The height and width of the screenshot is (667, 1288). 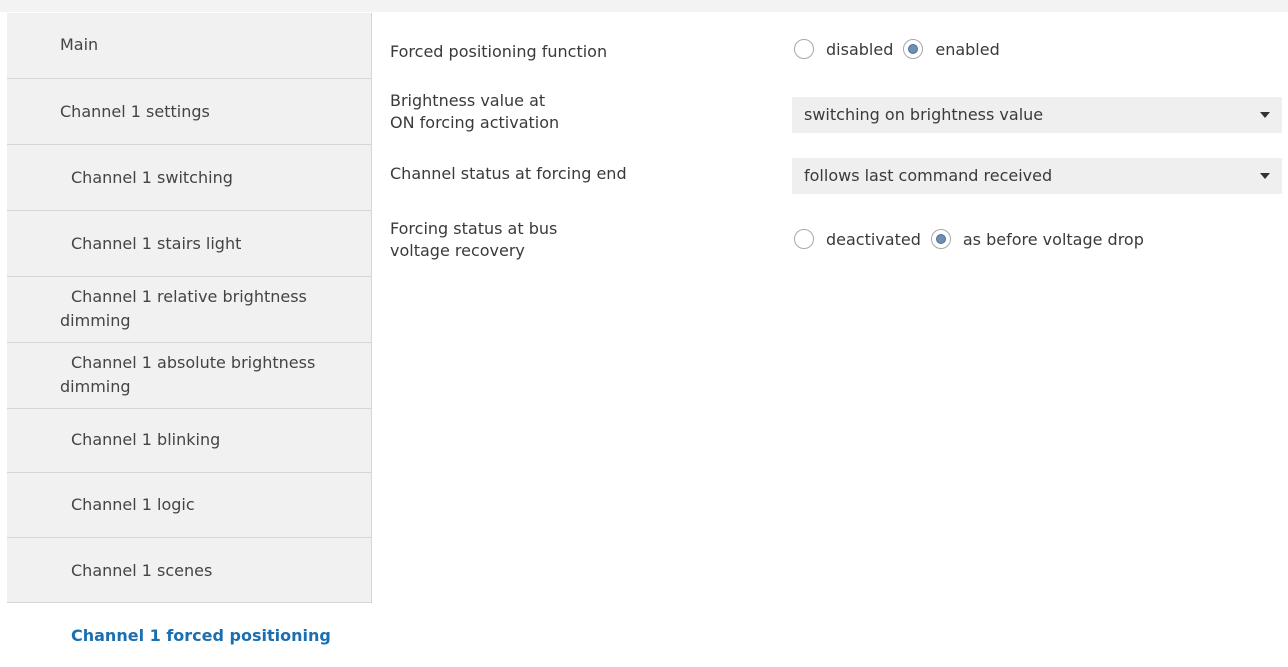 I want to click on sidebar-item-channel-1-relative-dimming: Channel 1 relative brightness dimming, so click(x=189, y=310).